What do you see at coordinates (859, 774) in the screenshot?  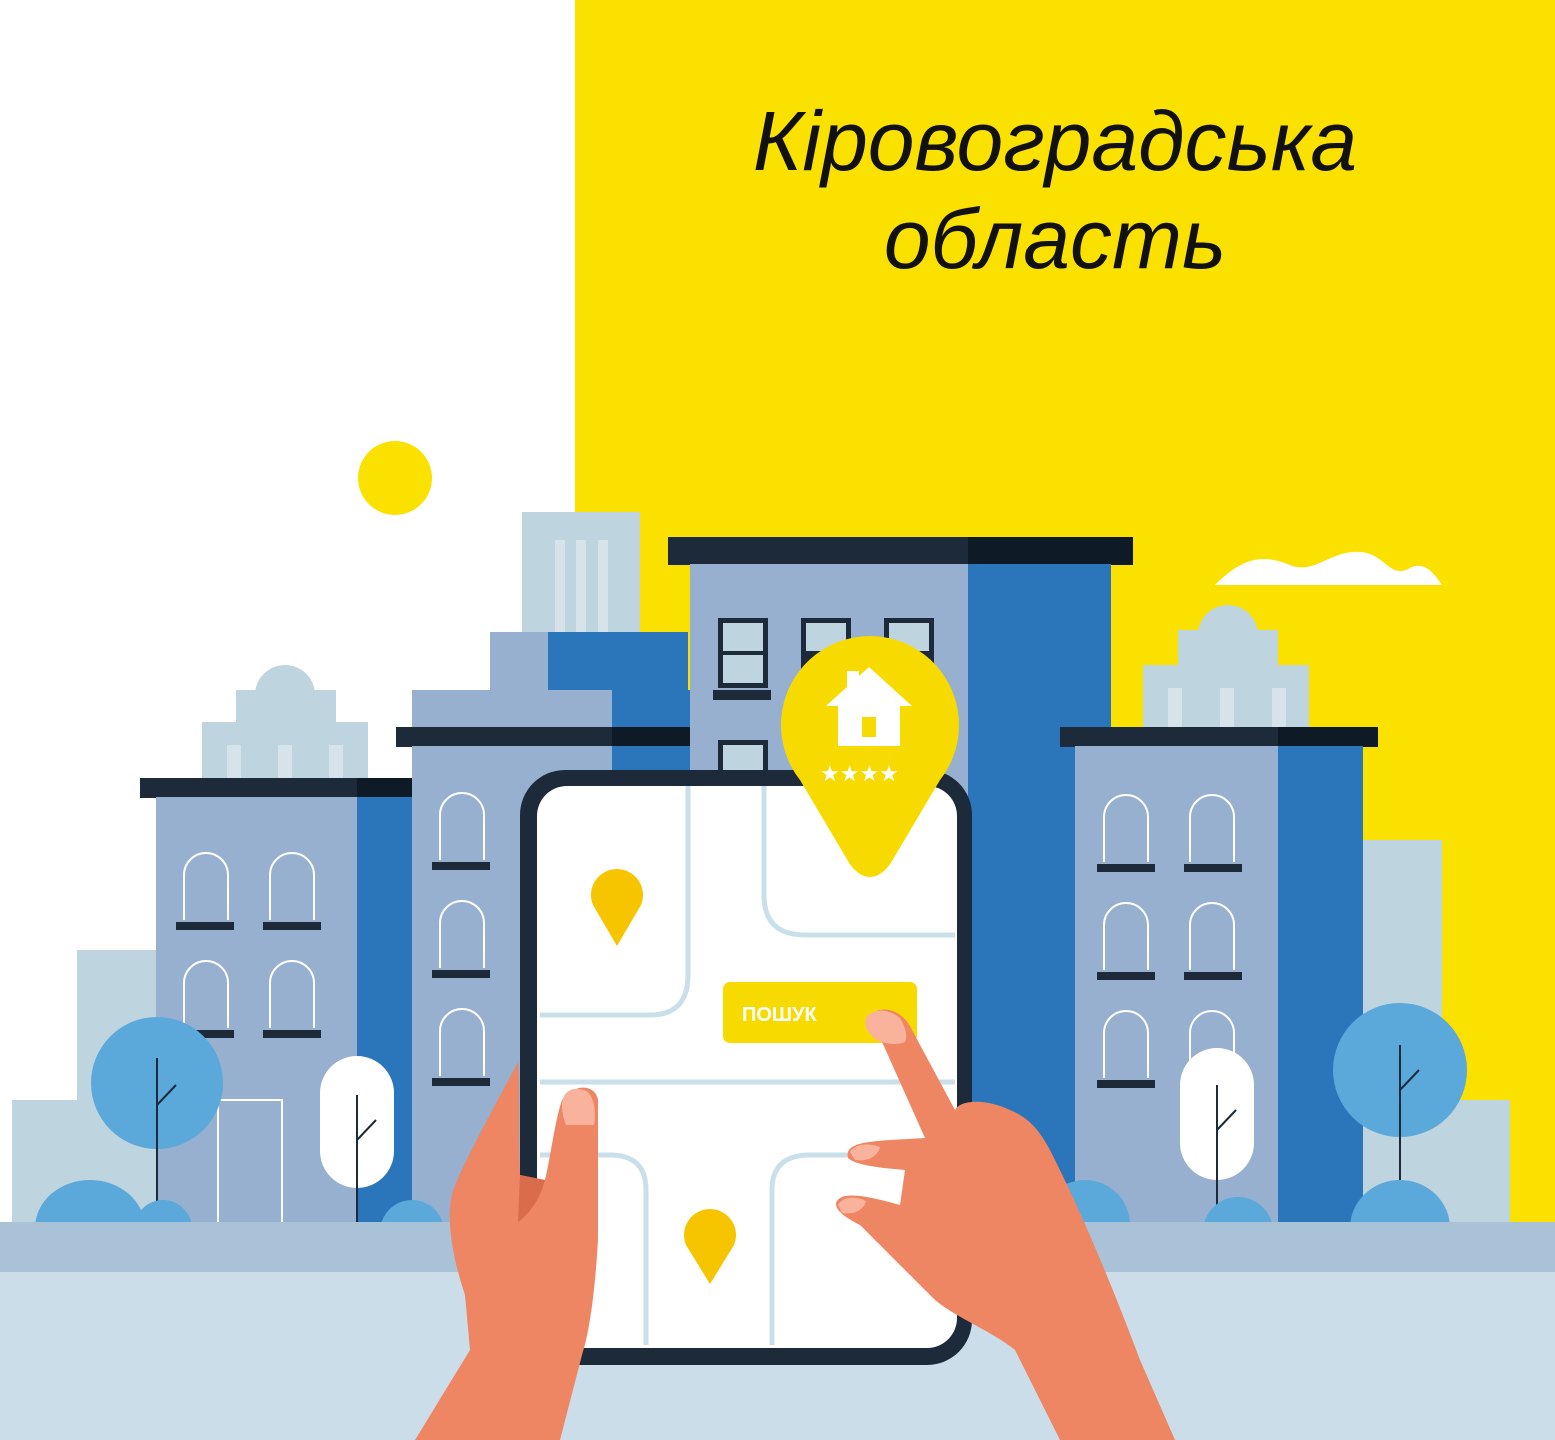 I see `rating-stars: ★★★★` at bounding box center [859, 774].